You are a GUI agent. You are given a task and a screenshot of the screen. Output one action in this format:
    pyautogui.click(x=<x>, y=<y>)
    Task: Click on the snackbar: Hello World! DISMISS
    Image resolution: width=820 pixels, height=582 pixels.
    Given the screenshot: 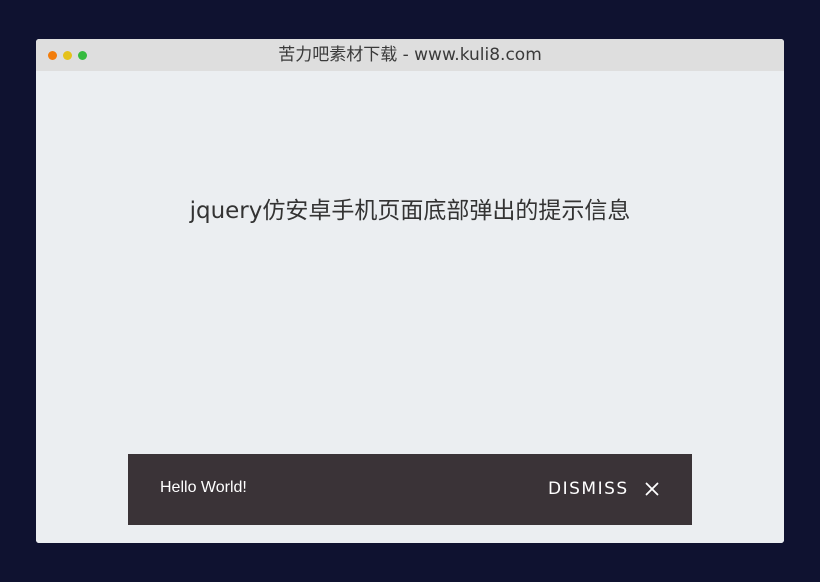 What is the action you would take?
    pyautogui.click(x=410, y=489)
    